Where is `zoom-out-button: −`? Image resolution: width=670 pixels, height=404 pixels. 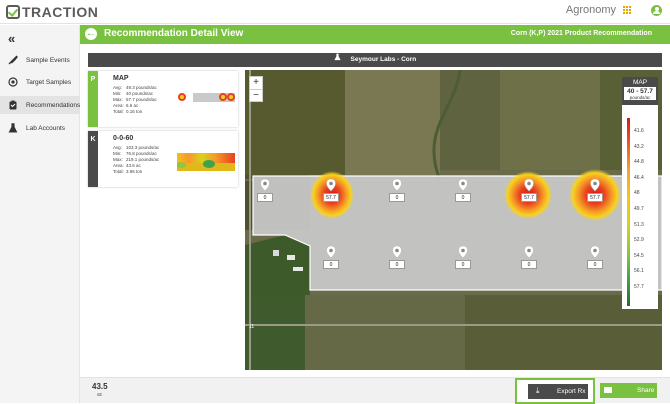 zoom-out-button: − is located at coordinates (256, 95).